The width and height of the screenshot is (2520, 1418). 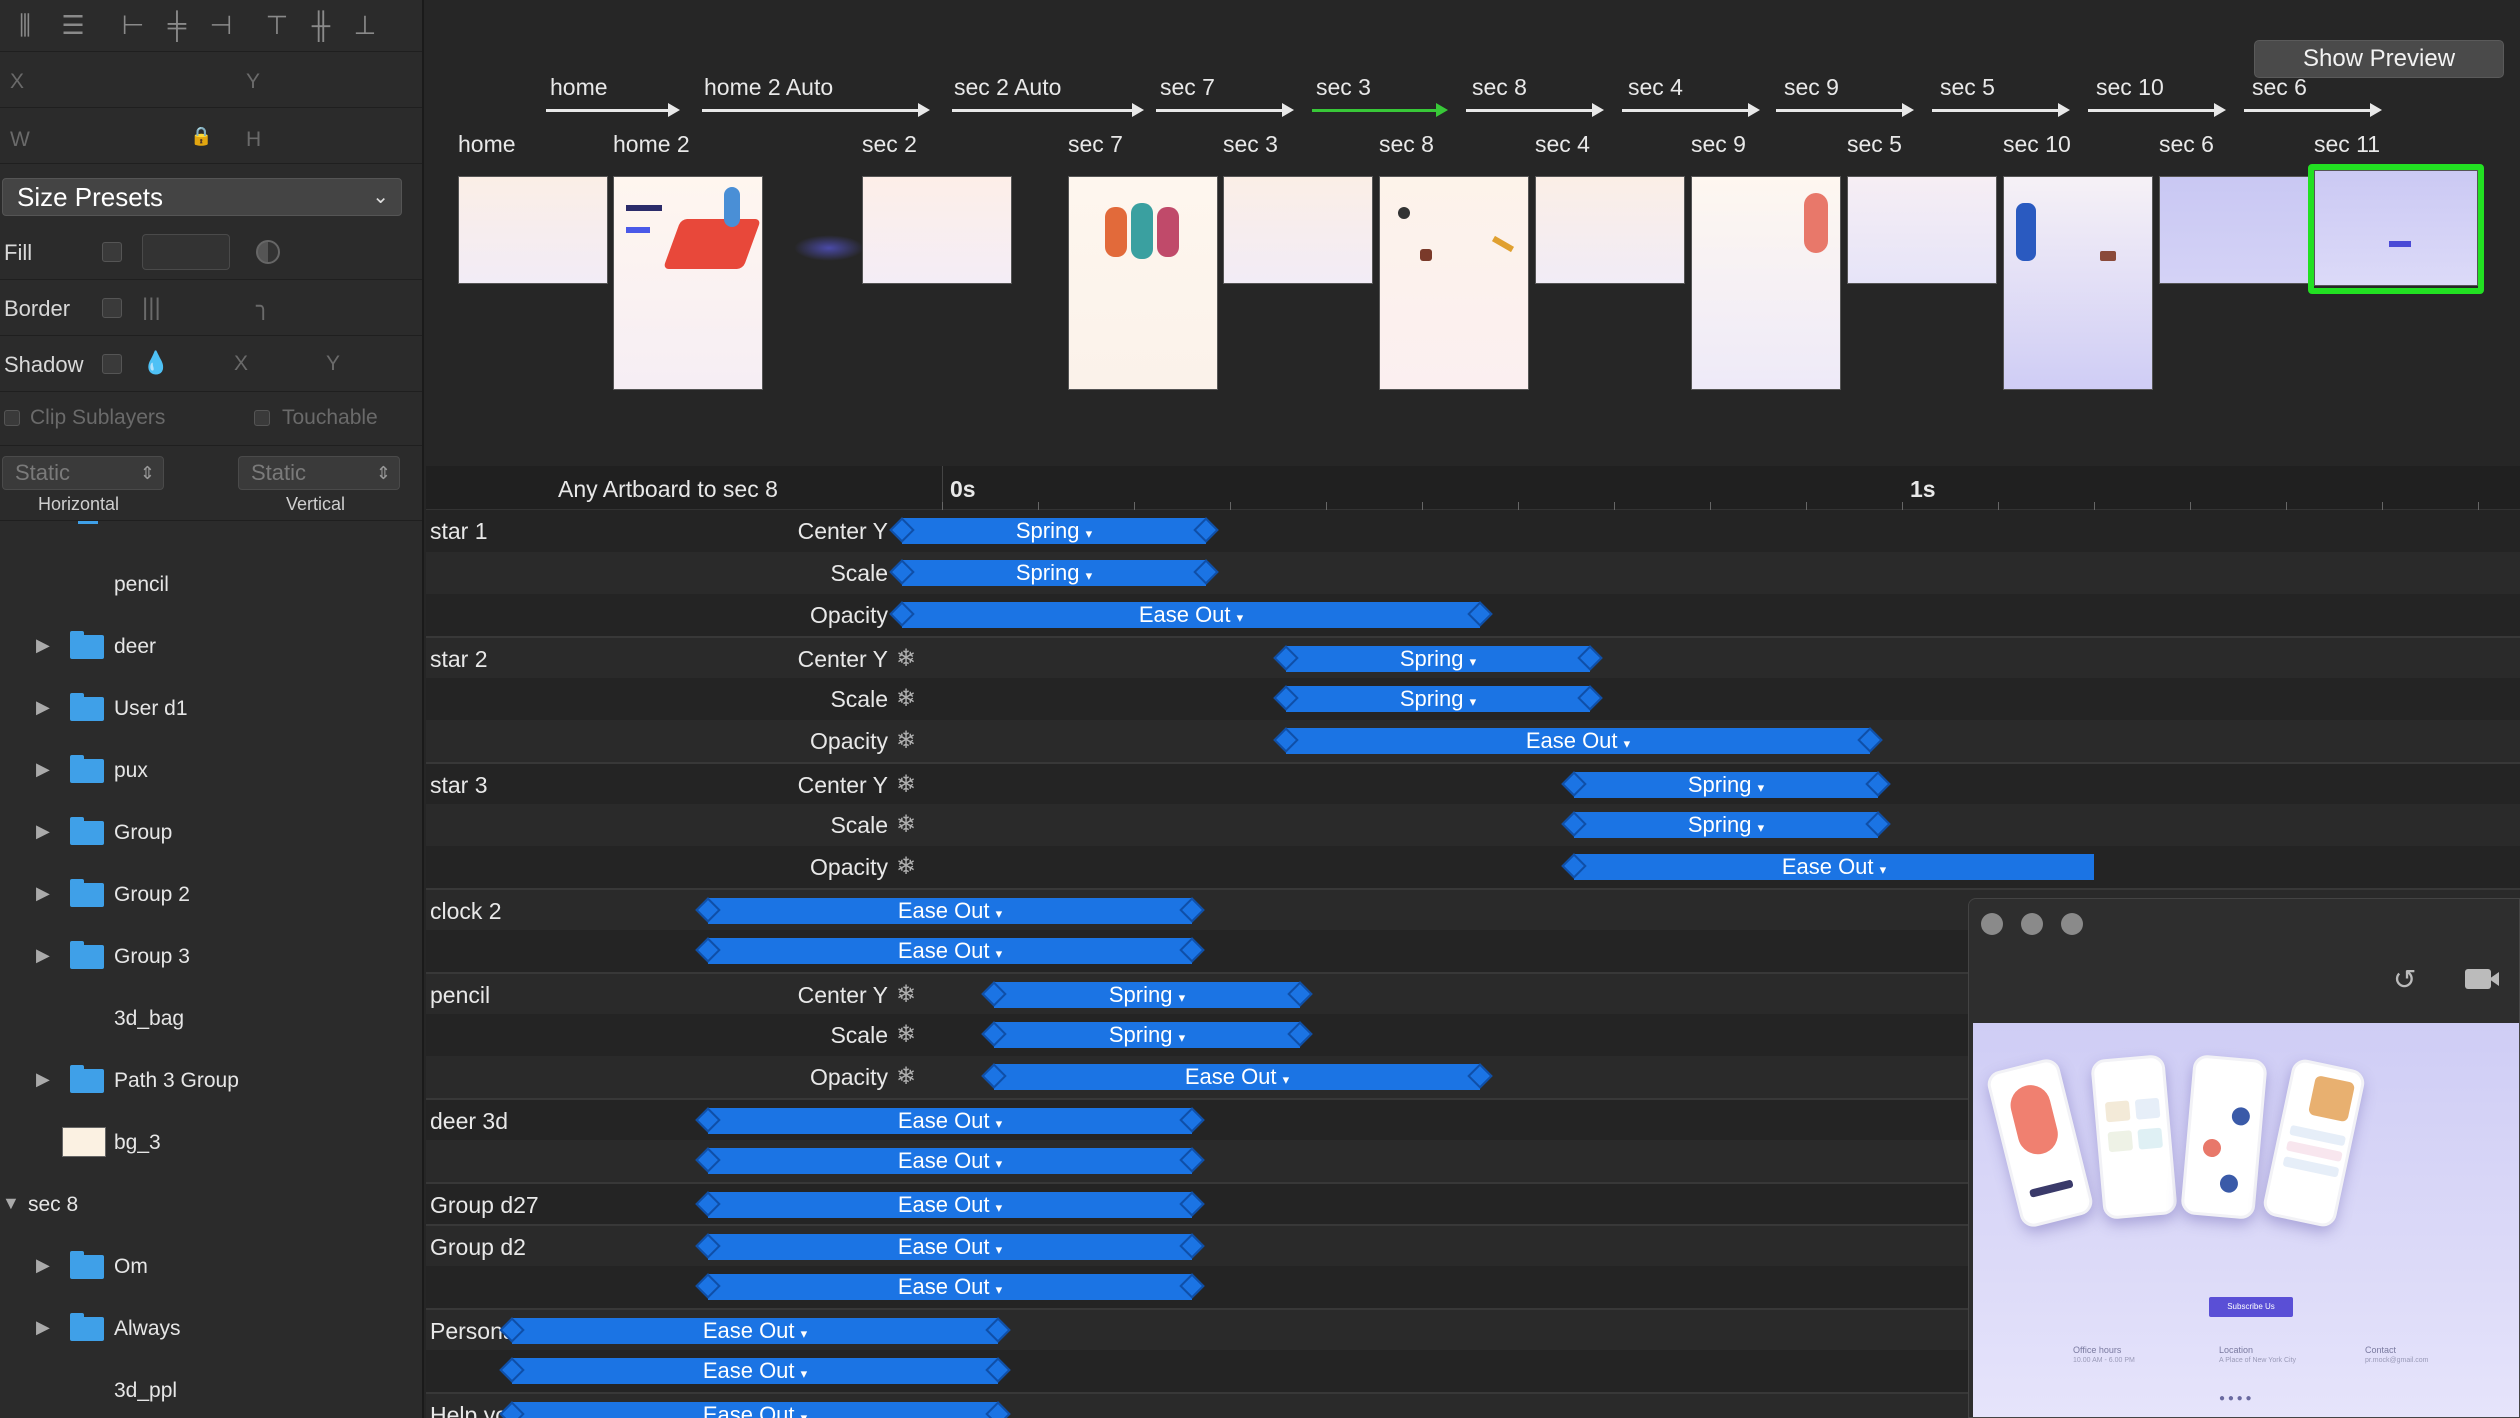 What do you see at coordinates (2186, 144) in the screenshot?
I see `artboard-label: sec 6` at bounding box center [2186, 144].